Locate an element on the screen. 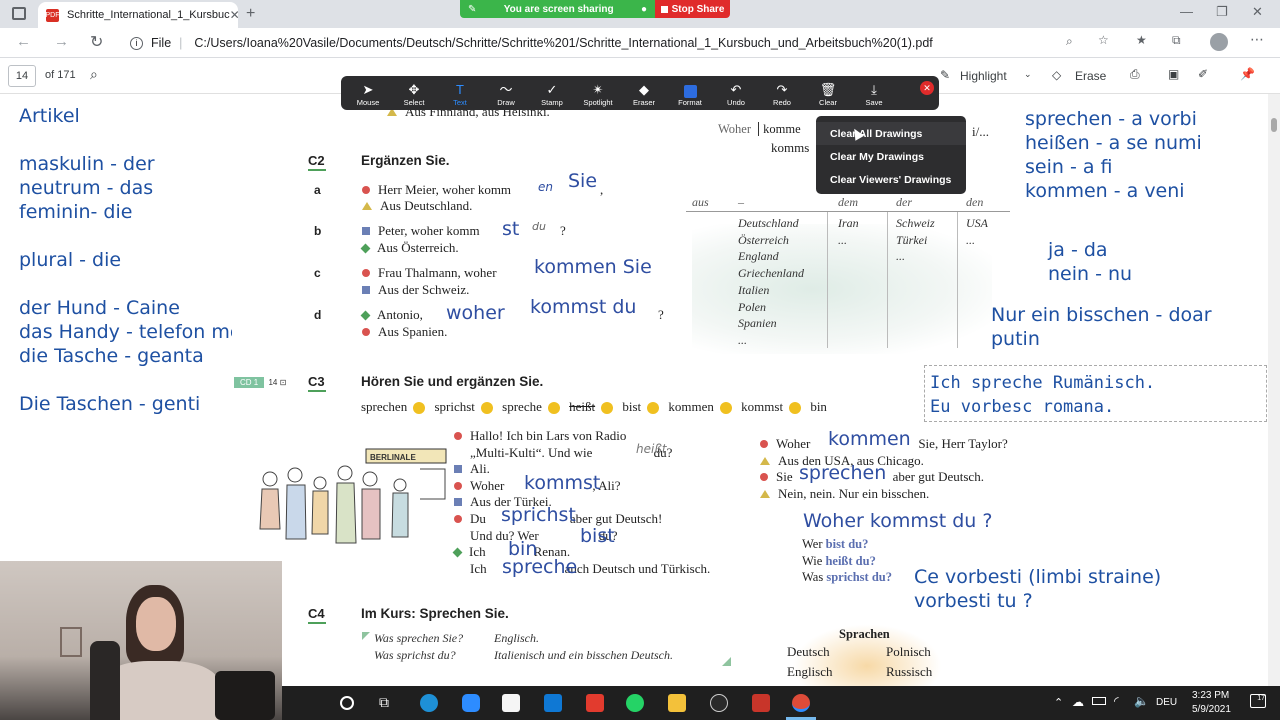  pin-toolbar-icon: 📌 is located at coordinates (1247, 74).